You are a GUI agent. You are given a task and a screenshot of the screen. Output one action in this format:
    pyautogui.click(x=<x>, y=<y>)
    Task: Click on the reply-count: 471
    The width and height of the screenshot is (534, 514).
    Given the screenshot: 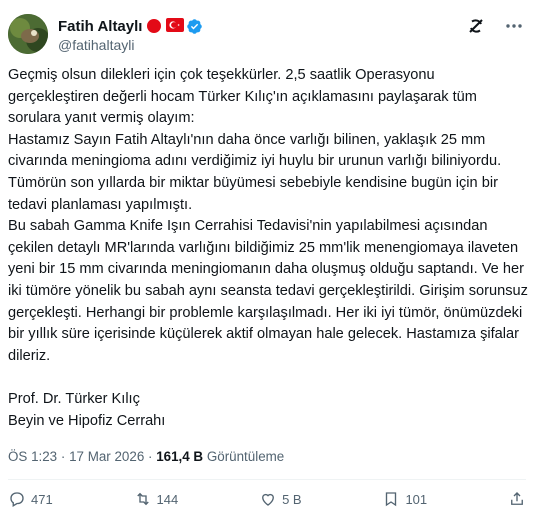 What is the action you would take?
    pyautogui.click(x=42, y=499)
    